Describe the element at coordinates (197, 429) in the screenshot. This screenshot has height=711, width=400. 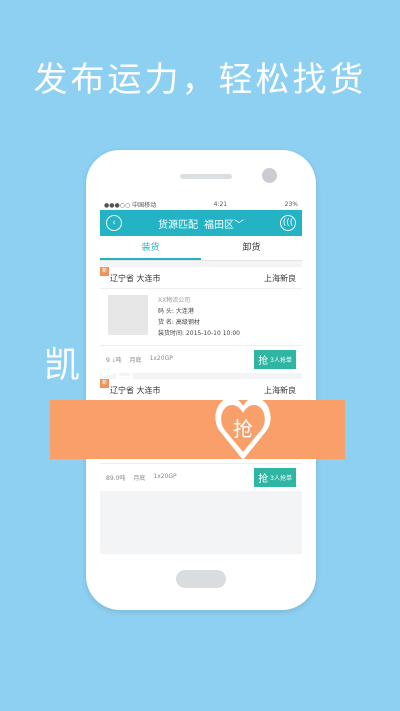
I see `orange-banner` at that location.